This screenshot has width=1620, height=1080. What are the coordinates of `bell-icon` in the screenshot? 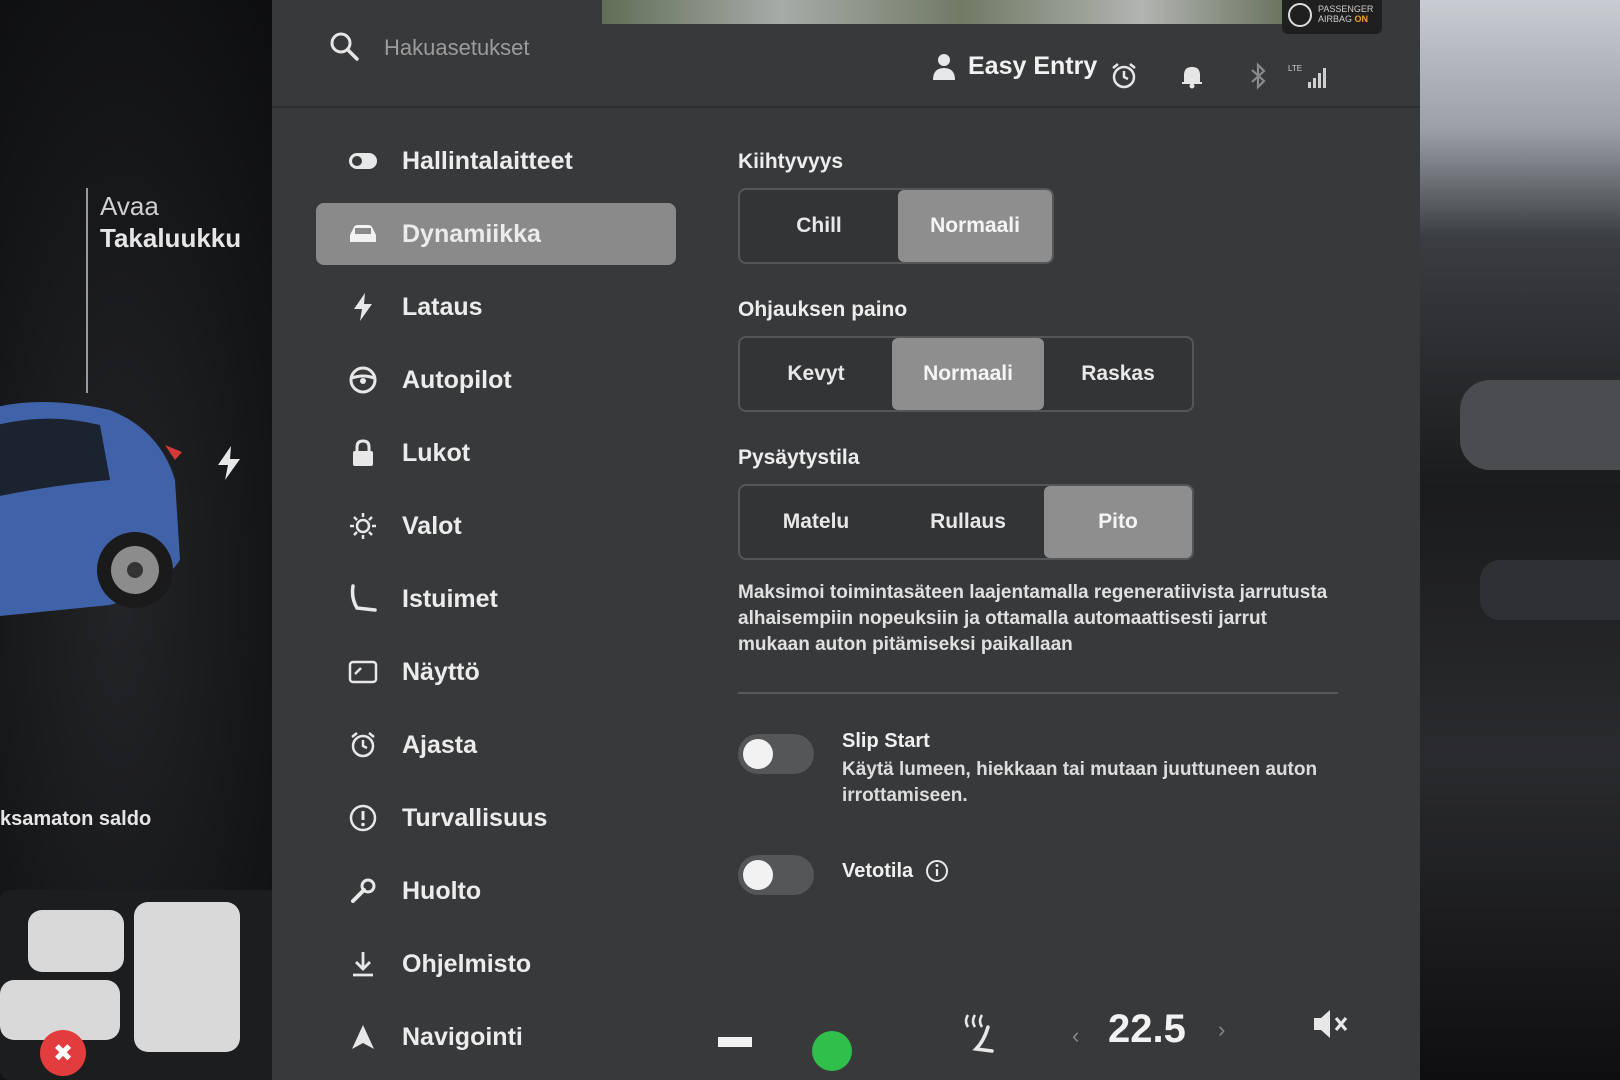 It's located at (1192, 76).